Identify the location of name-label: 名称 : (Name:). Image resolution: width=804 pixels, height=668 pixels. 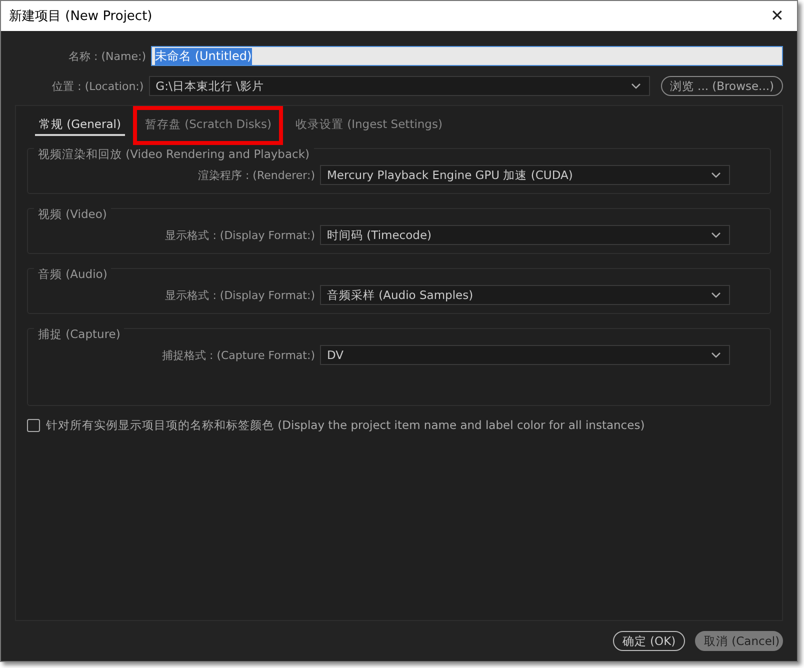
(107, 56).